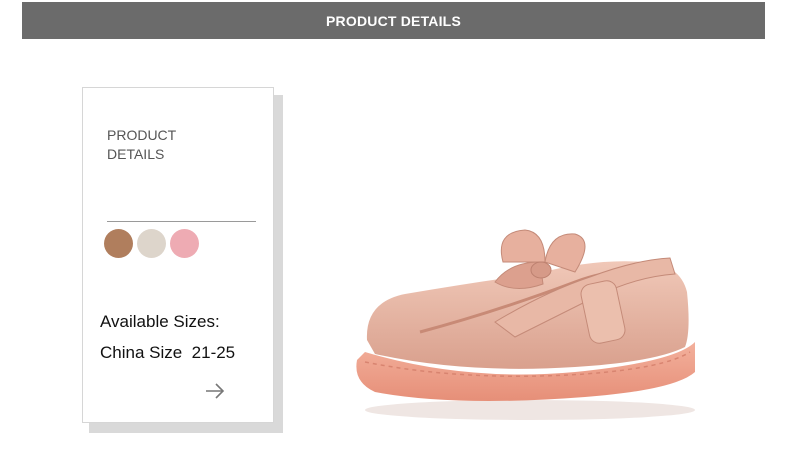 The width and height of the screenshot is (790, 450). What do you see at coordinates (168, 352) in the screenshot?
I see `sizes-value: China Size 21-25` at bounding box center [168, 352].